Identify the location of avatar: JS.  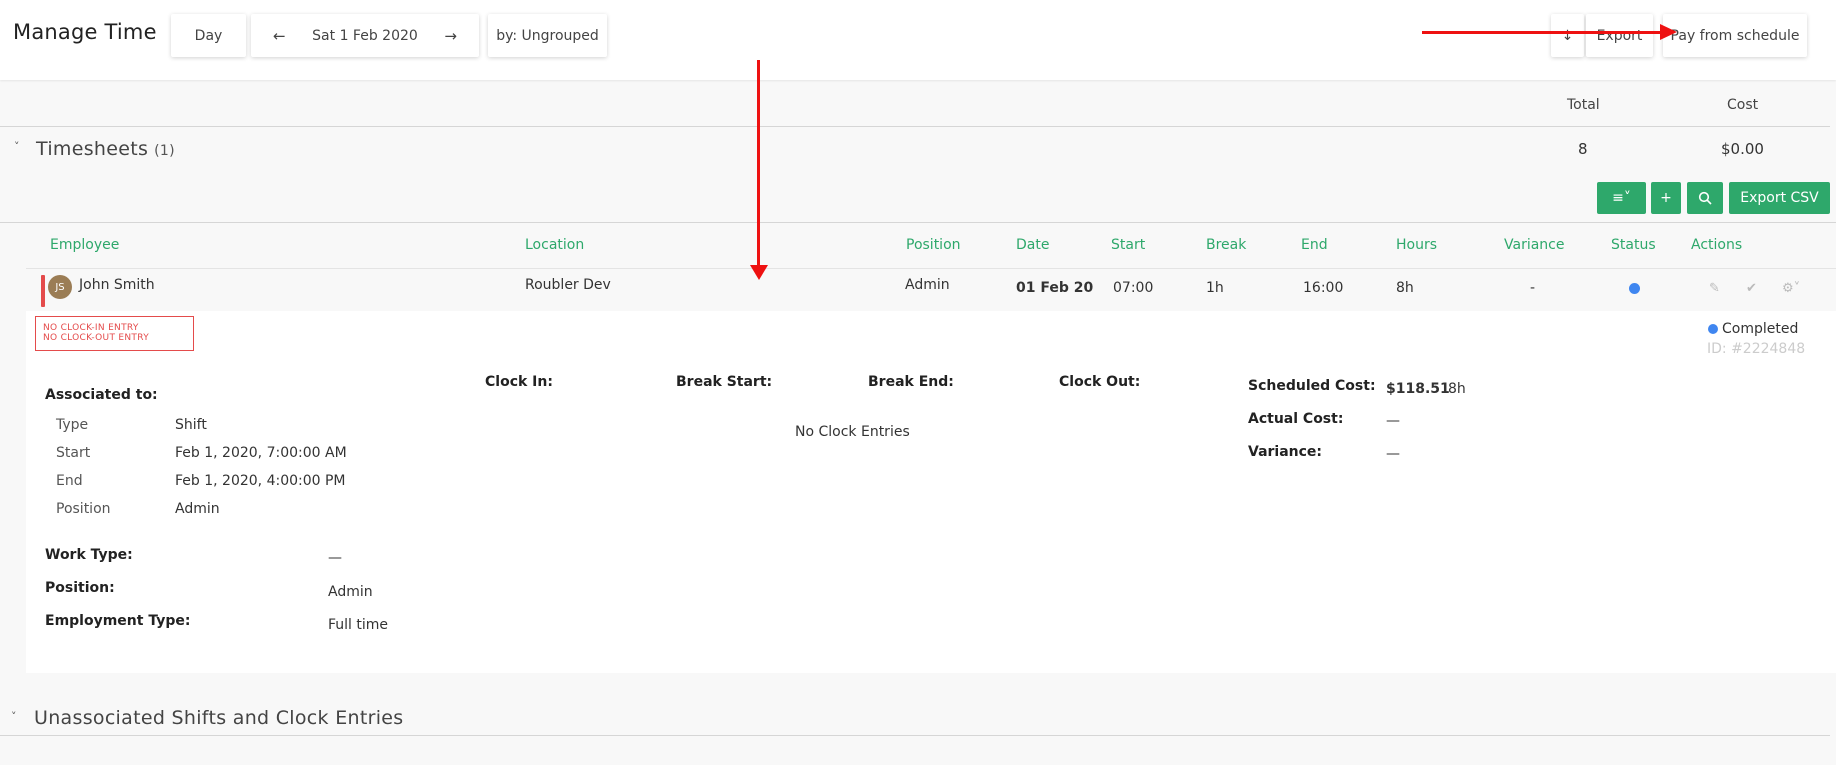
(60, 287).